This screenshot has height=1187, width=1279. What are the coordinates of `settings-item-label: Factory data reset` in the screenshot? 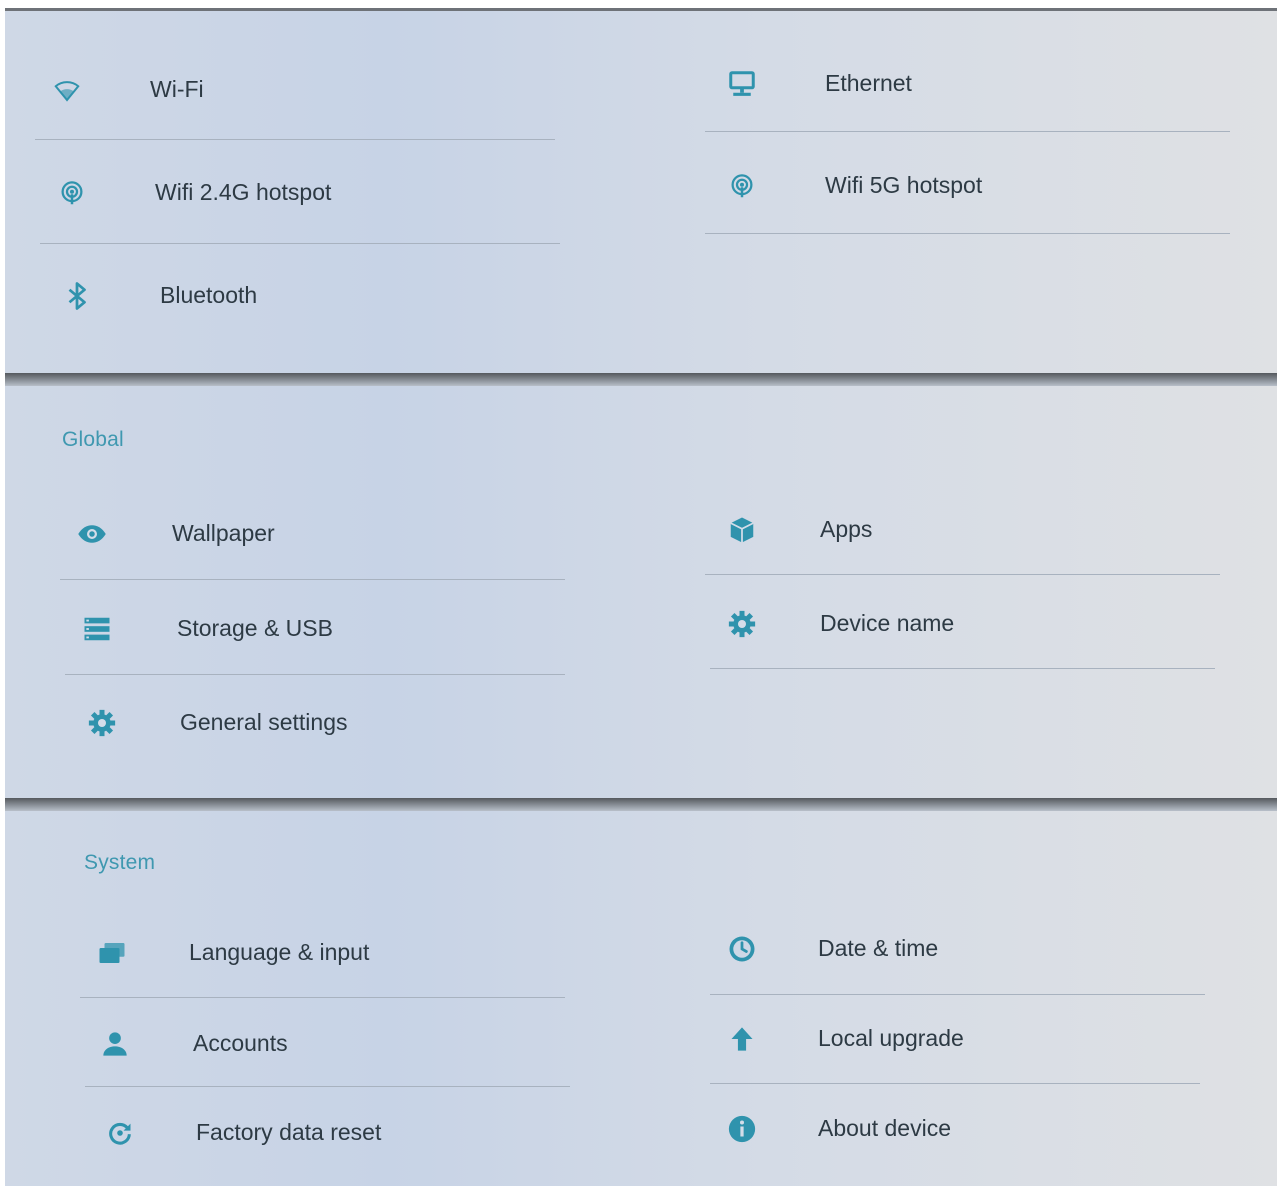 It's located at (289, 1132).